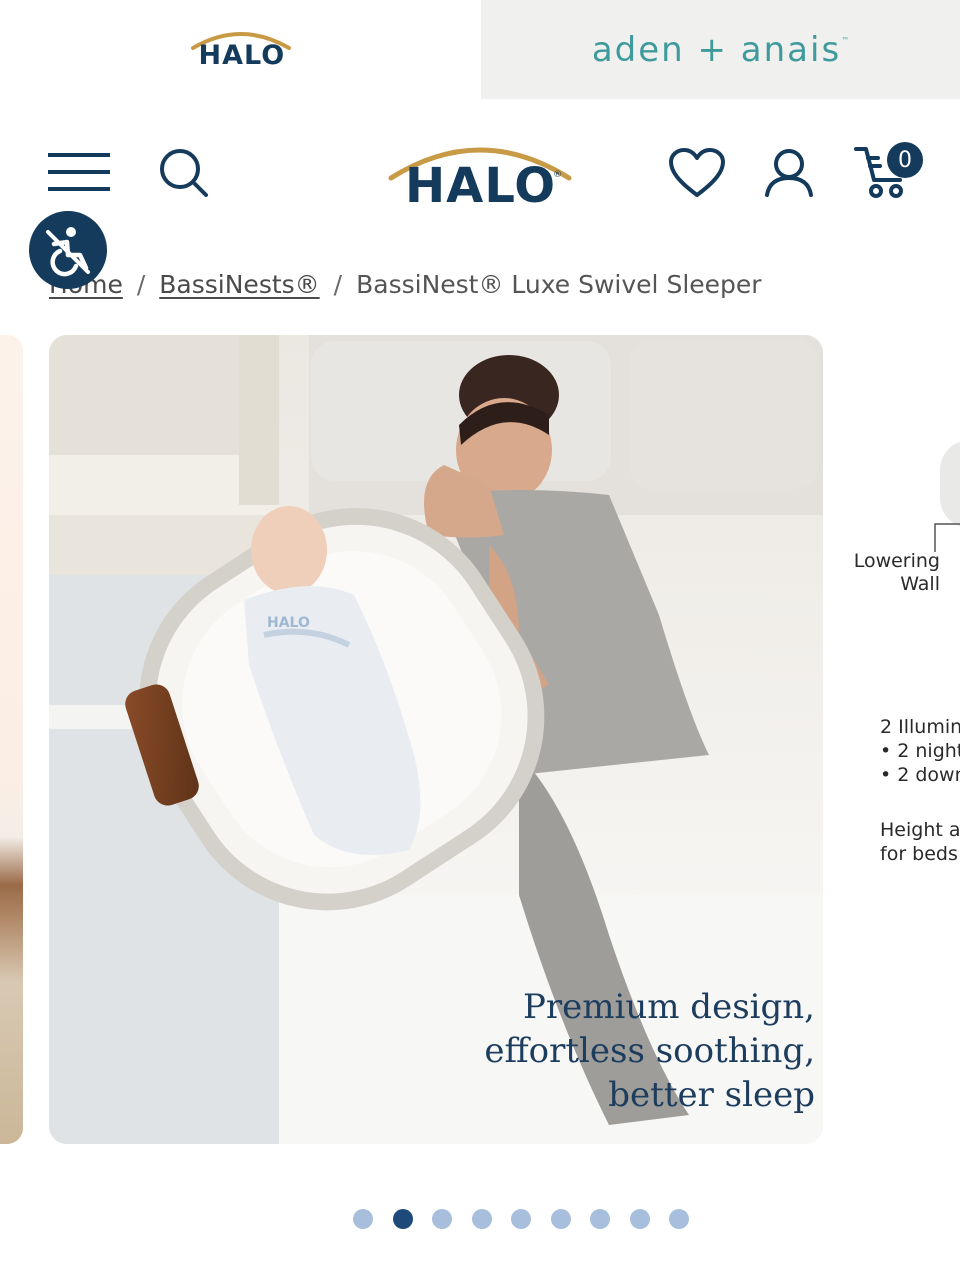 This screenshot has height=1268, width=960. I want to click on aden-anais-logo: aden + anais™, so click(720, 49).